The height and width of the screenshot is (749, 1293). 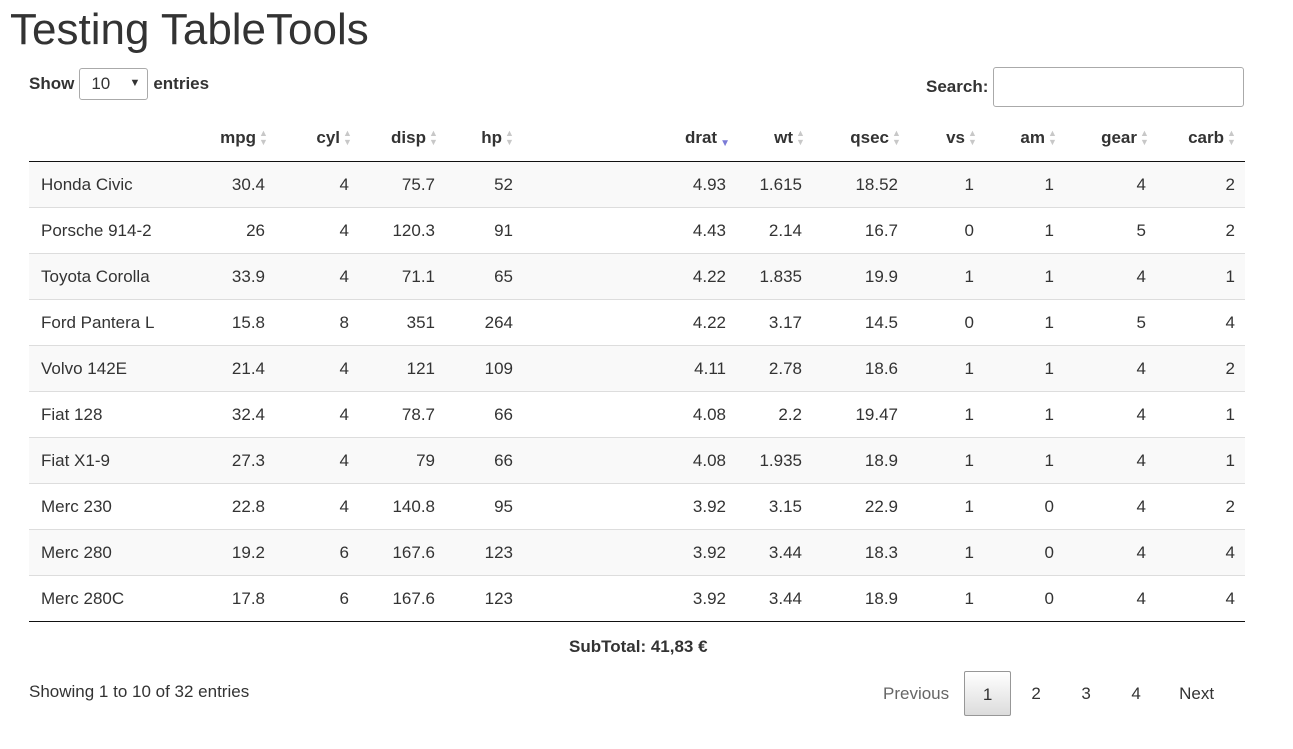 I want to click on cell-qsec: 16.7, so click(x=862, y=230).